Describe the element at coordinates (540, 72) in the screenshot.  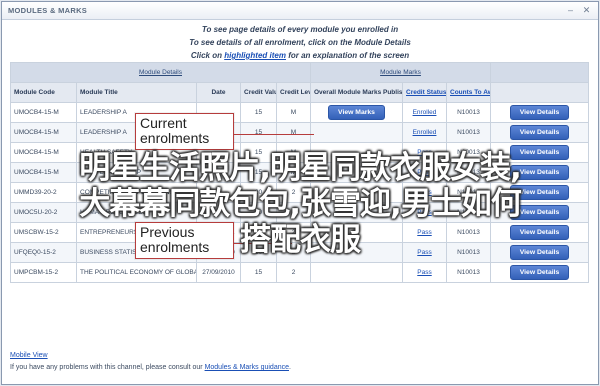
I see `blank-group-header` at that location.